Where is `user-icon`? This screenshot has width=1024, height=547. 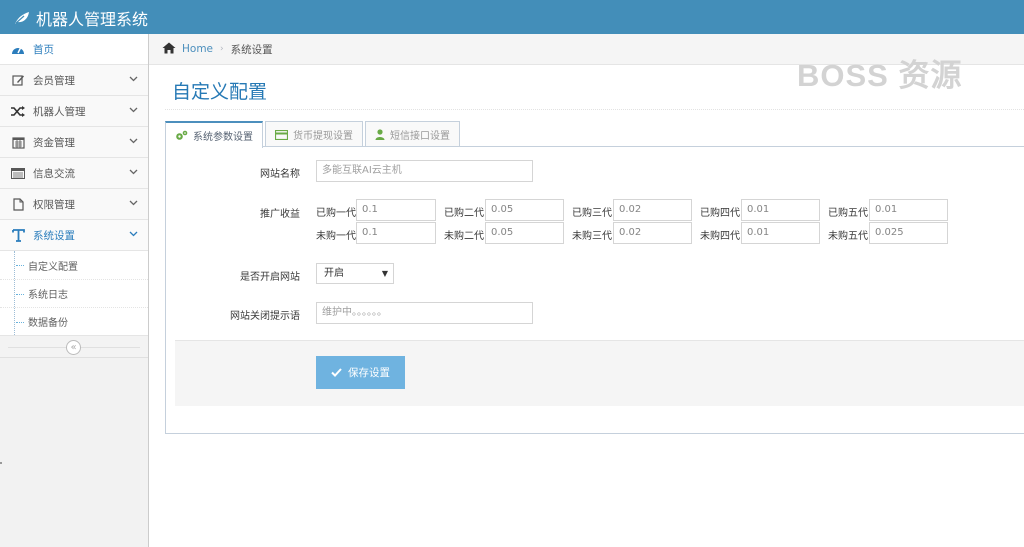 user-icon is located at coordinates (380, 134).